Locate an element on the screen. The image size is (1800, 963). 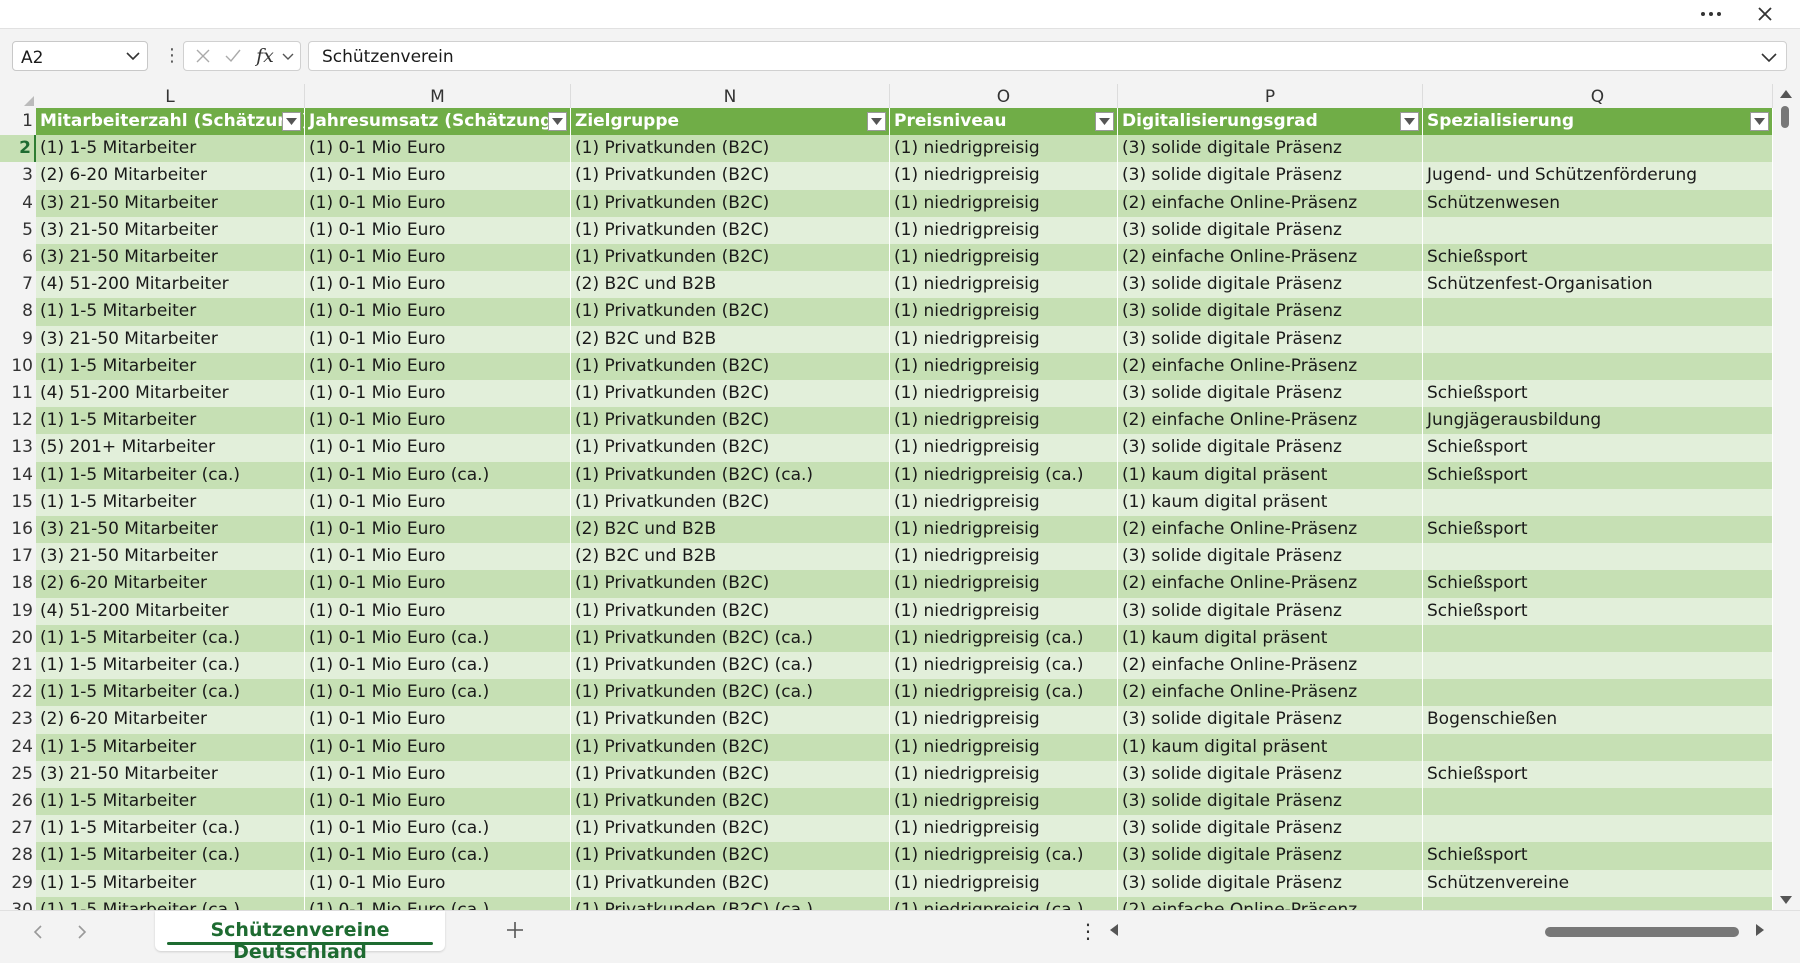
row-number: 14 is located at coordinates (18, 475).